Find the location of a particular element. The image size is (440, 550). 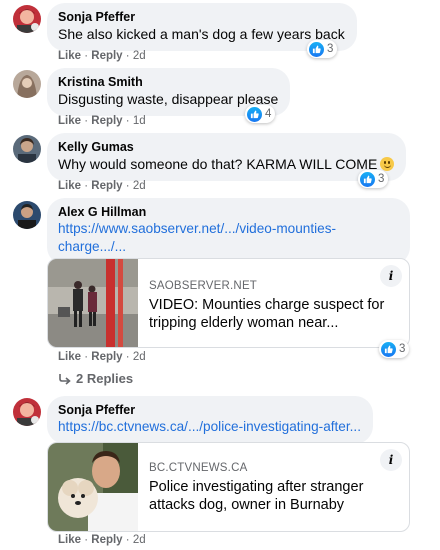

comment-author: Kelly Gumas is located at coordinates (226, 147).